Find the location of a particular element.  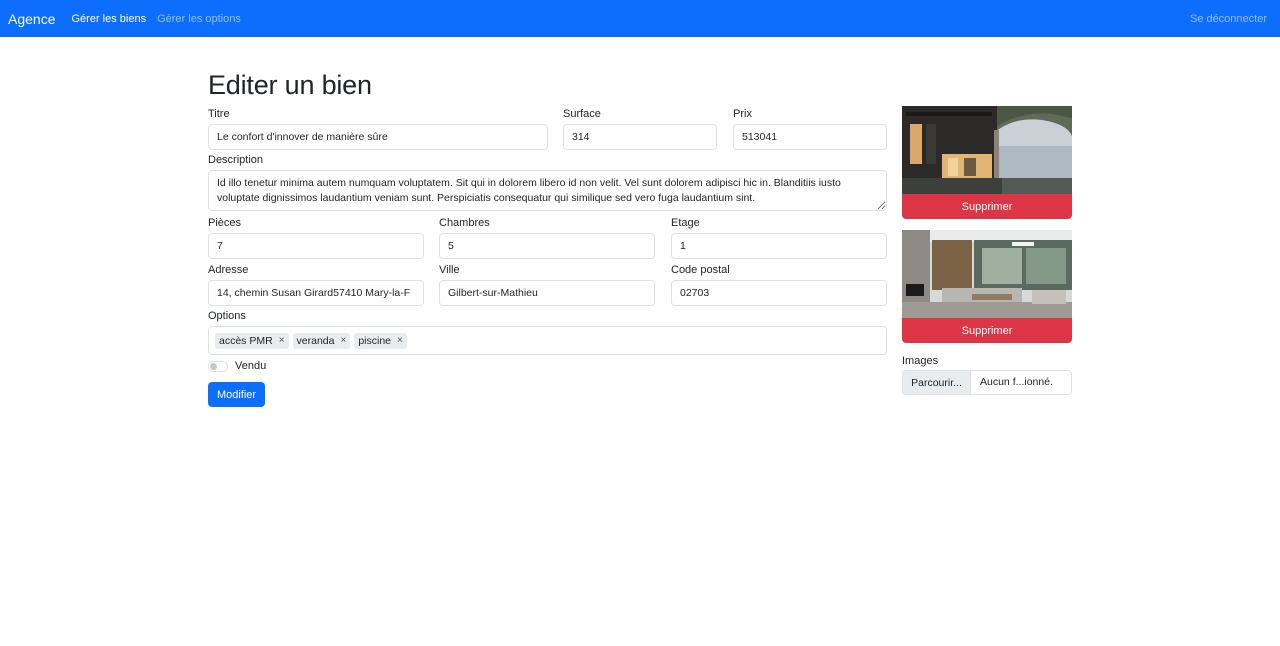

chambres-label: Chambres is located at coordinates (464, 223).